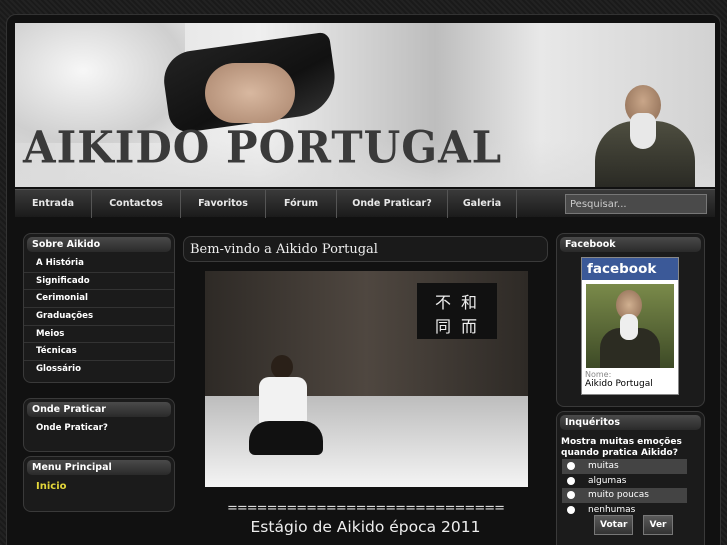 The image size is (727, 545). Describe the element at coordinates (99, 467) in the screenshot. I see `panel-title: Menu Principal` at that location.